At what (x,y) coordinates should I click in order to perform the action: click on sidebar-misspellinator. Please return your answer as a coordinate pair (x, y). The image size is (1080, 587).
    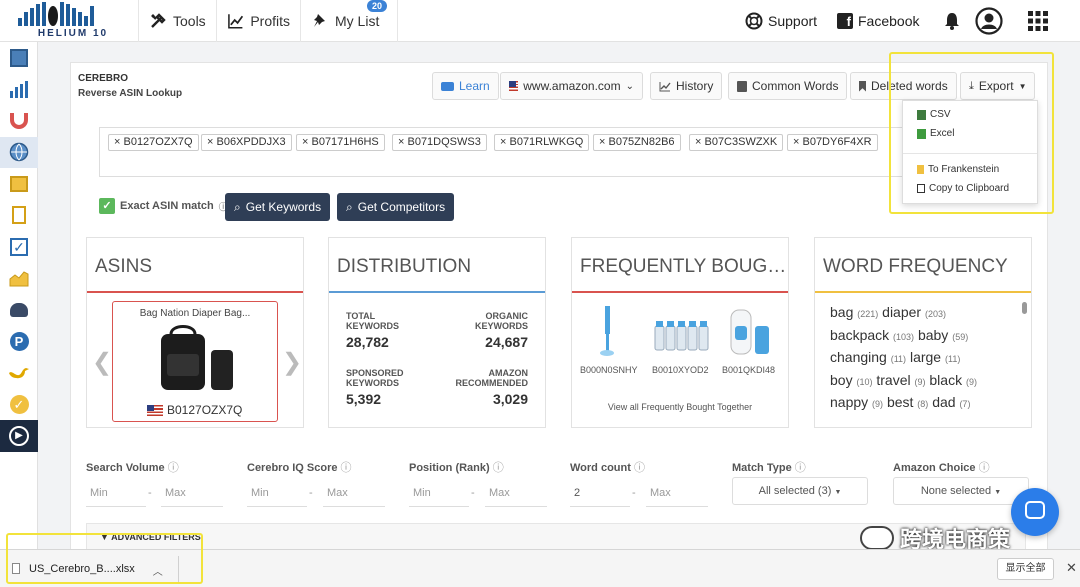
    Looking at the image, I should click on (19, 184).